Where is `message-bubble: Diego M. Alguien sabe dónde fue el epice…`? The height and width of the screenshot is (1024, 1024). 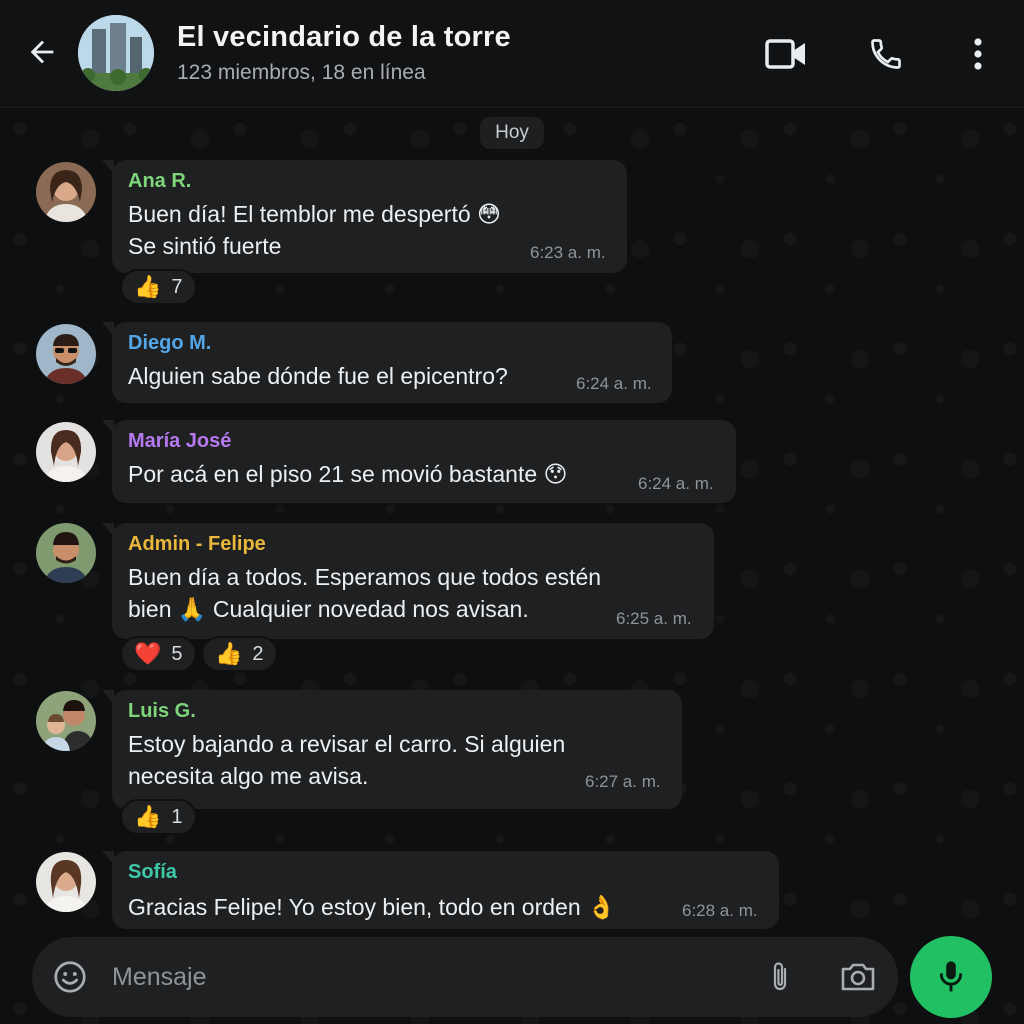 message-bubble: Diego M. Alguien sabe dónde fue el epice… is located at coordinates (387, 362).